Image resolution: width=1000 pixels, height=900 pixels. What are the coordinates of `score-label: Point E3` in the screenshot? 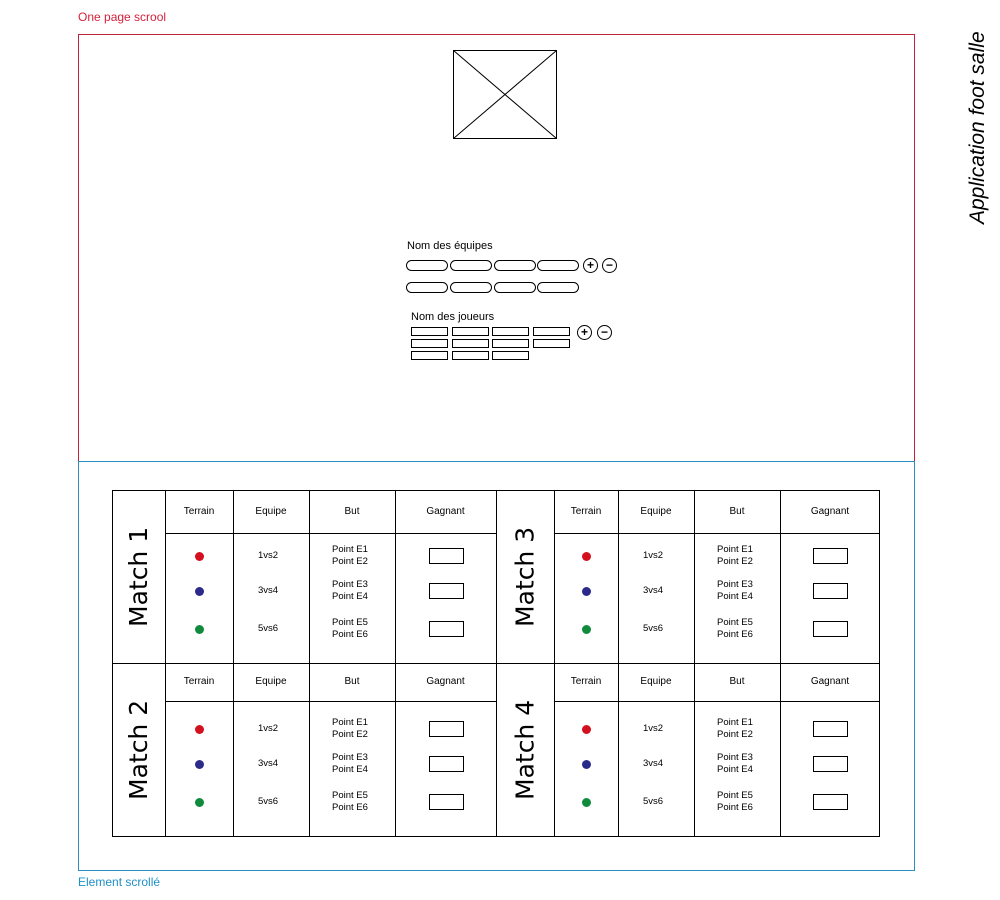 It's located at (735, 757).